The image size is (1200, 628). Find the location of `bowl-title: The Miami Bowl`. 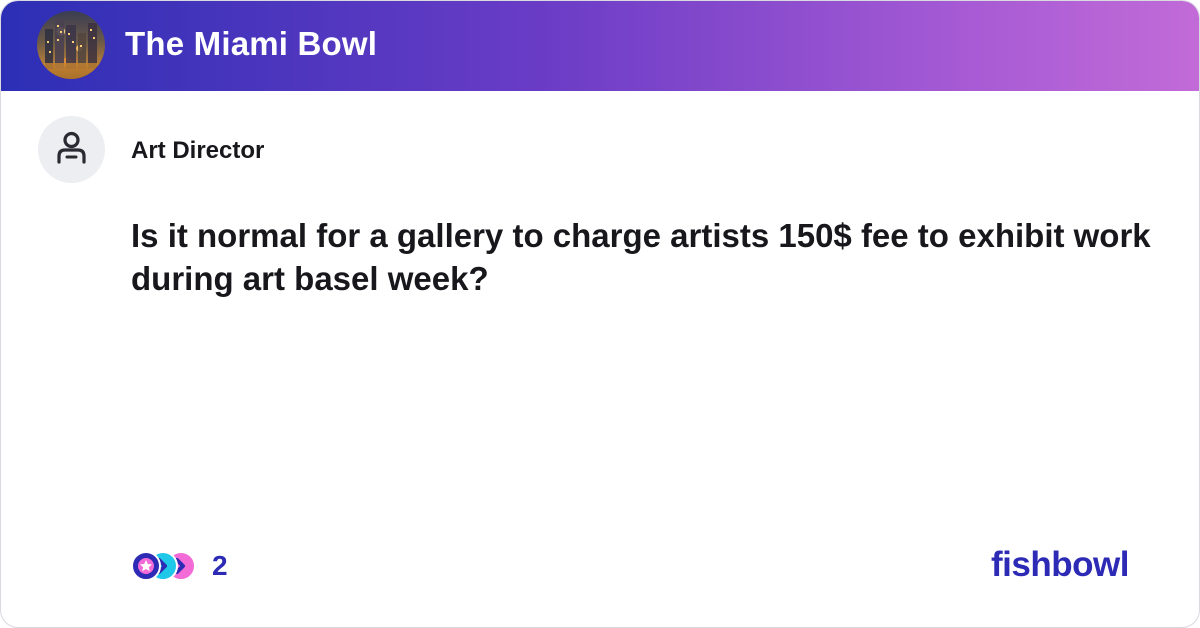

bowl-title: The Miami Bowl is located at coordinates (251, 44).